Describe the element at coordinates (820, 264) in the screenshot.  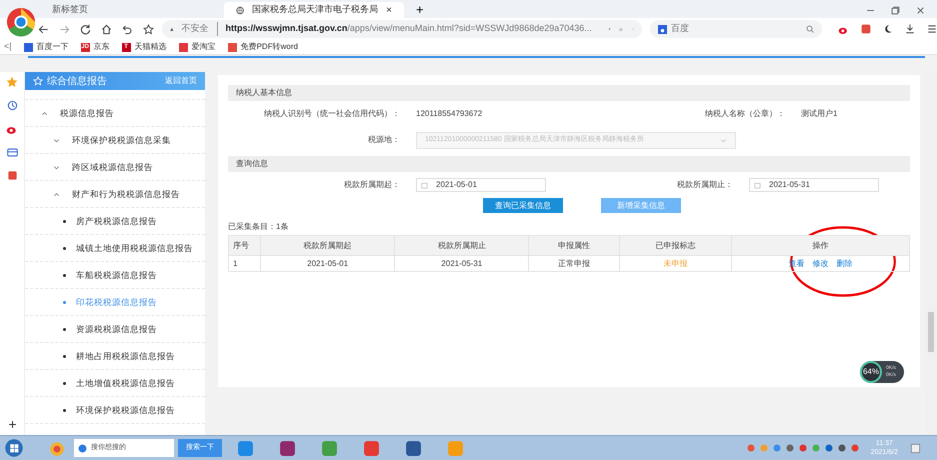
I see `action-link: 修改` at that location.